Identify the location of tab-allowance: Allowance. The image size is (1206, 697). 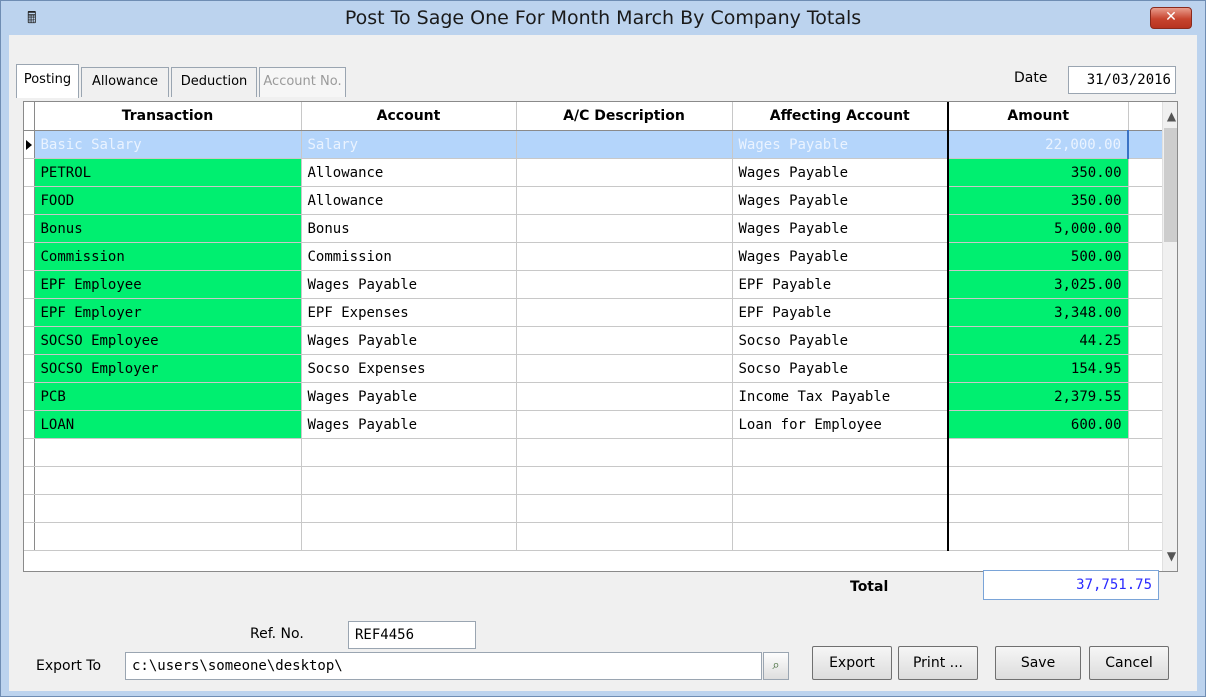
(125, 82).